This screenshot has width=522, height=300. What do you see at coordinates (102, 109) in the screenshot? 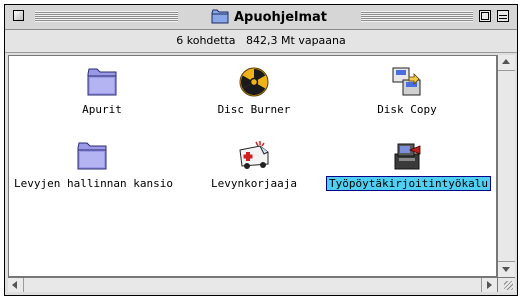
I see `icon-label: Apurit` at bounding box center [102, 109].